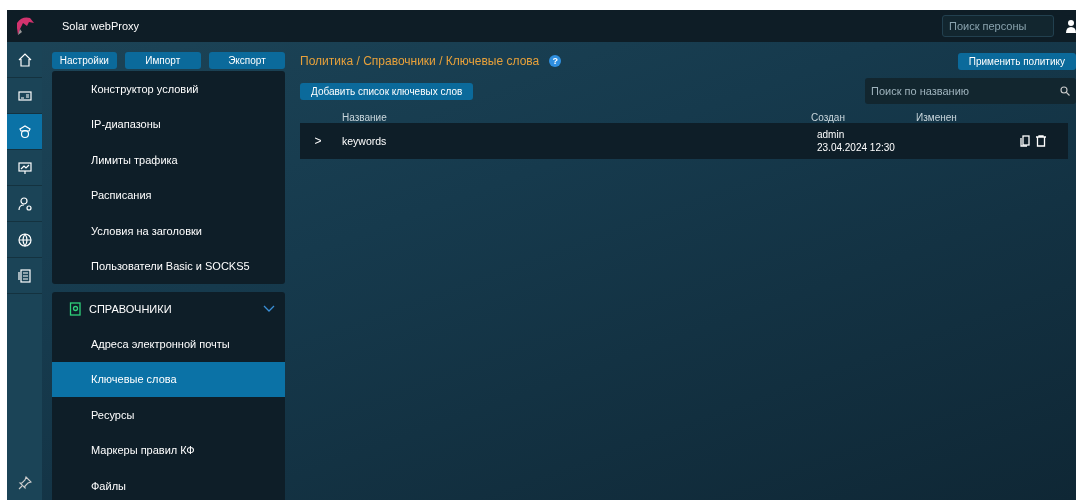 The width and height of the screenshot is (1076, 500). I want to click on column-header: Изменен, so click(937, 117).